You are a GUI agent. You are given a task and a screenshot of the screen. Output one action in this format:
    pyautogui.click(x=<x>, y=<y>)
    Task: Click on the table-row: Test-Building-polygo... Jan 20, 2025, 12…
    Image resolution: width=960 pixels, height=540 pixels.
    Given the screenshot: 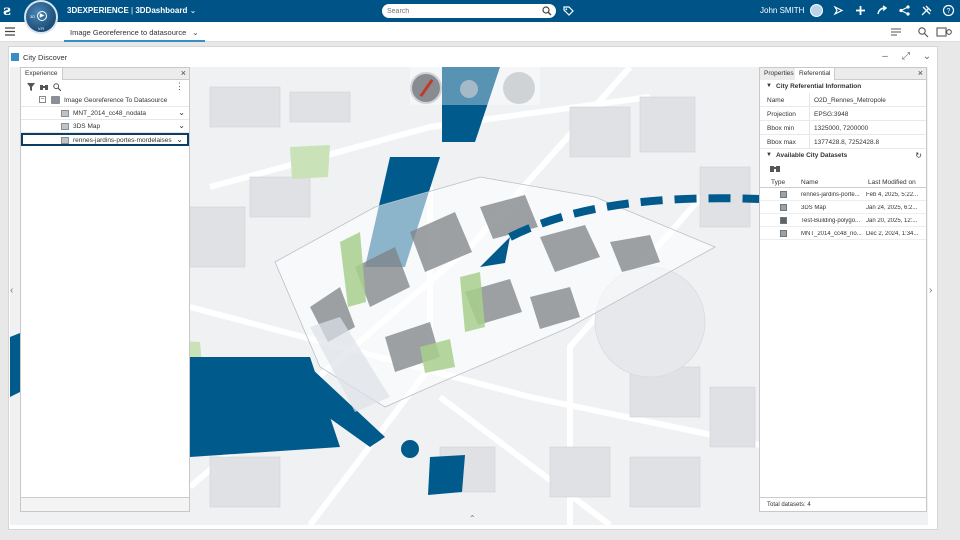 What is the action you would take?
    pyautogui.click(x=843, y=220)
    